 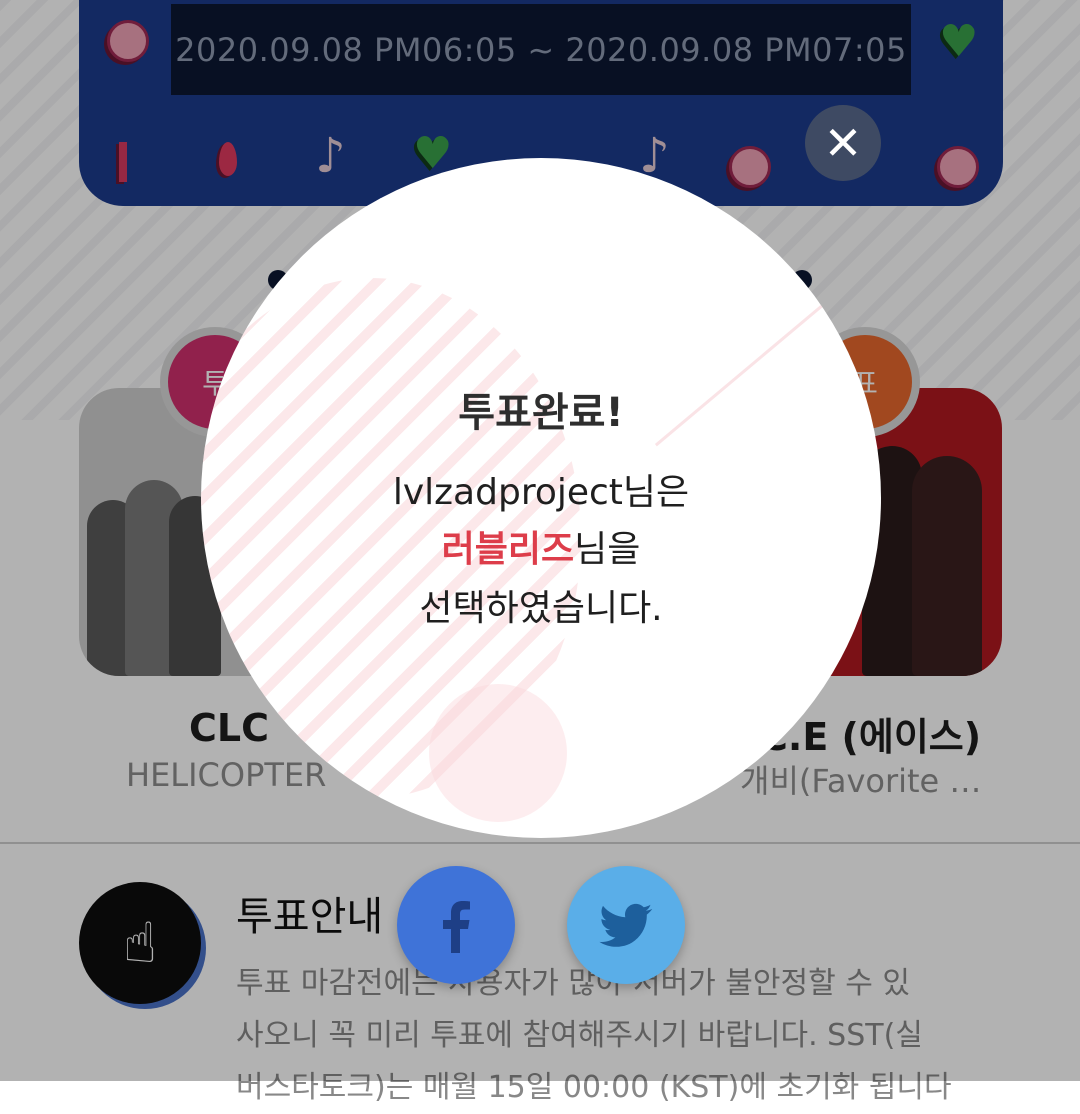 I want to click on message-line-2: 러블리즈님을, so click(x=541, y=546).